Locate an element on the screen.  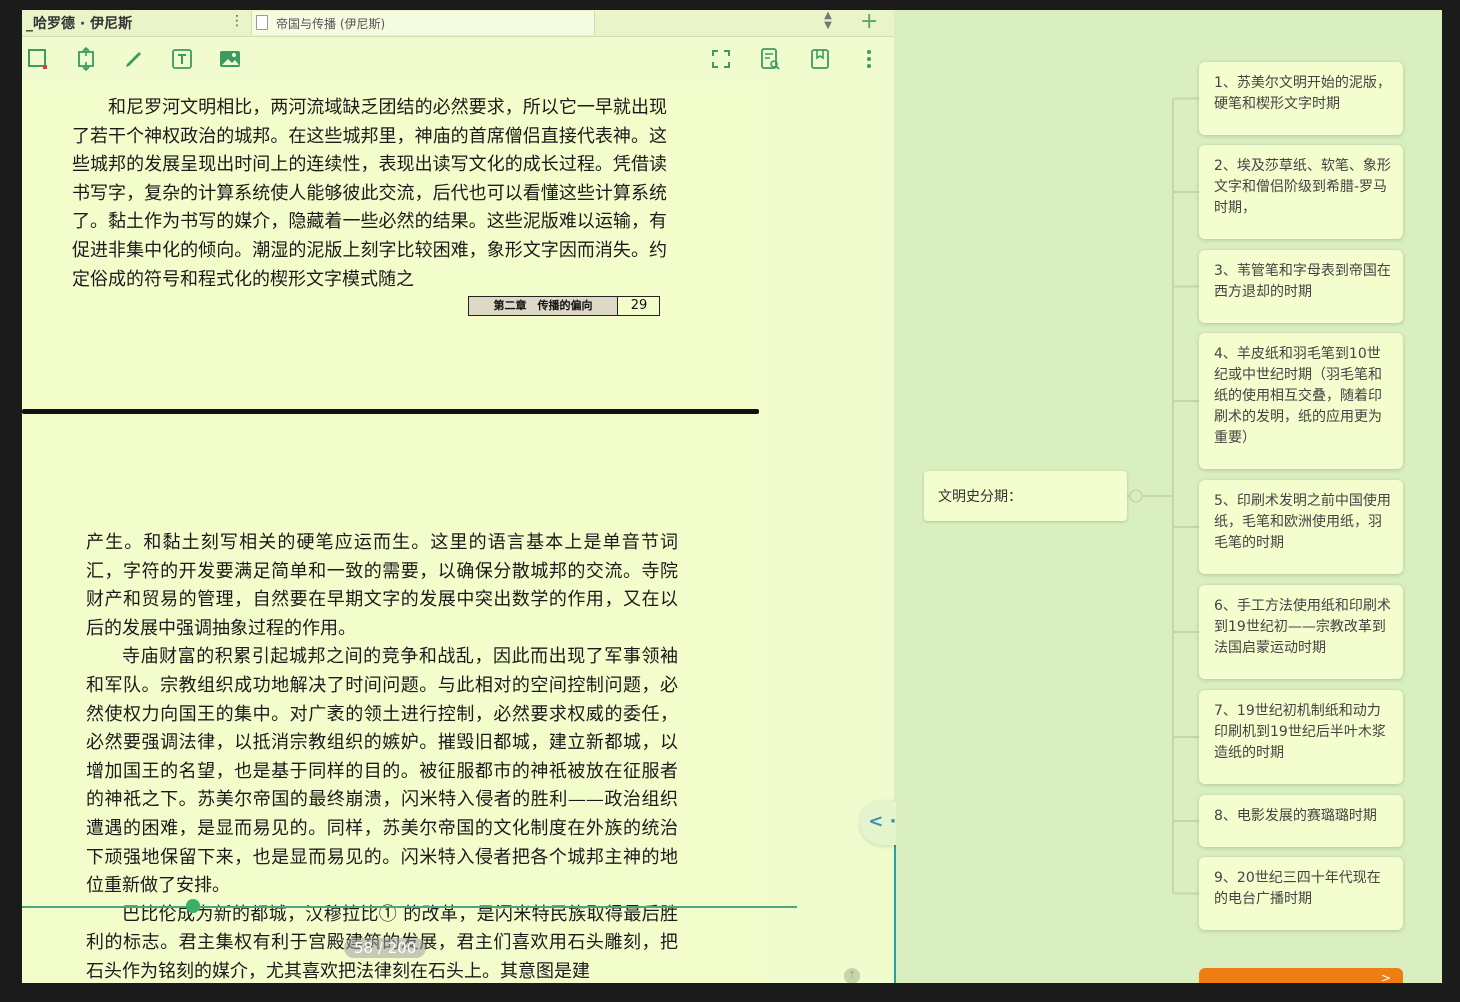
node-label: 8、电影发展的赛璐璐时期 is located at coordinates (1295, 816).